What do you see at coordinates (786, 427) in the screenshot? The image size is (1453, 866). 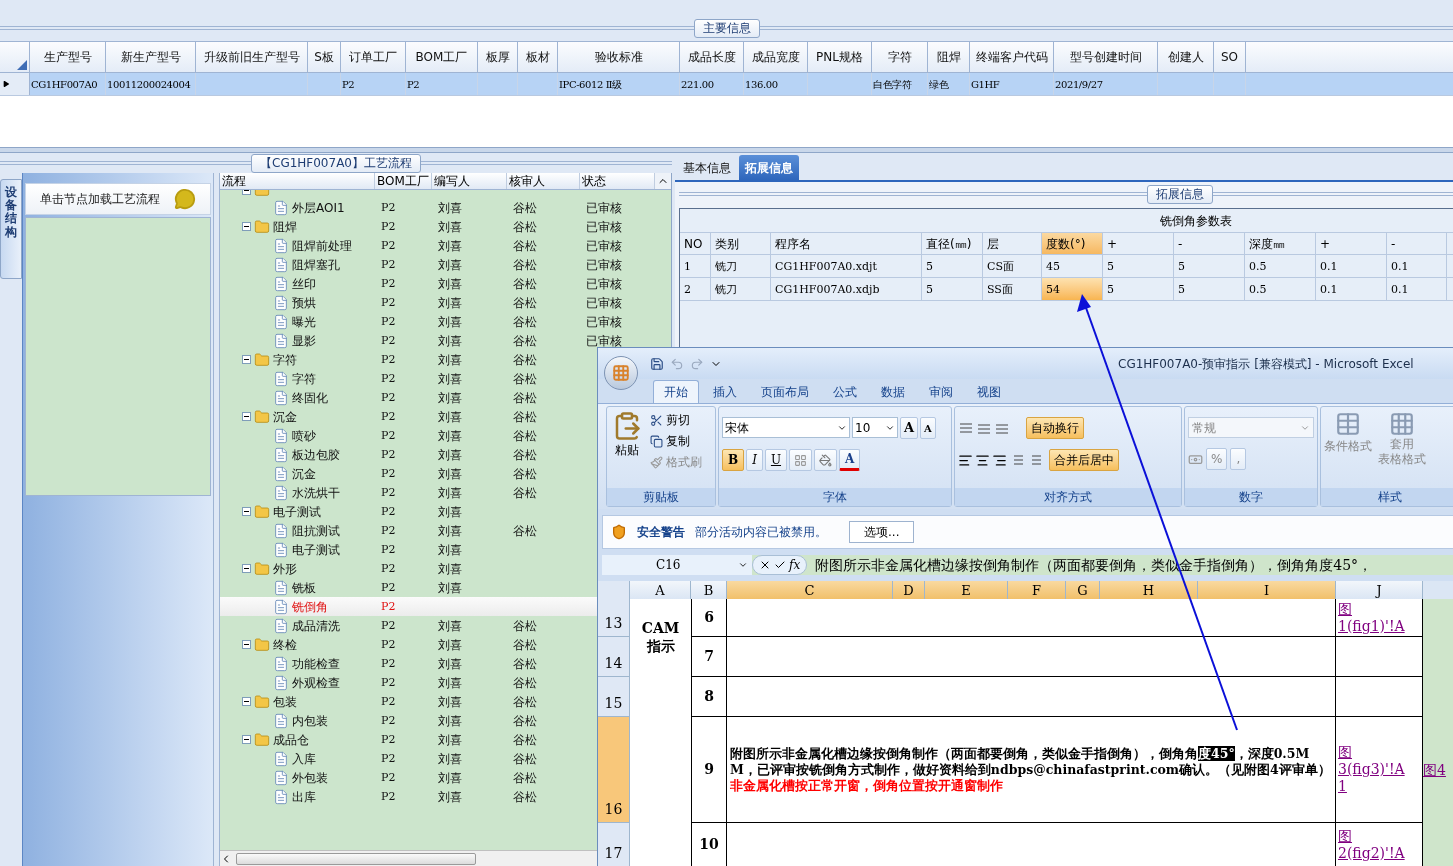 I see `font-name-field: 宋体` at bounding box center [786, 427].